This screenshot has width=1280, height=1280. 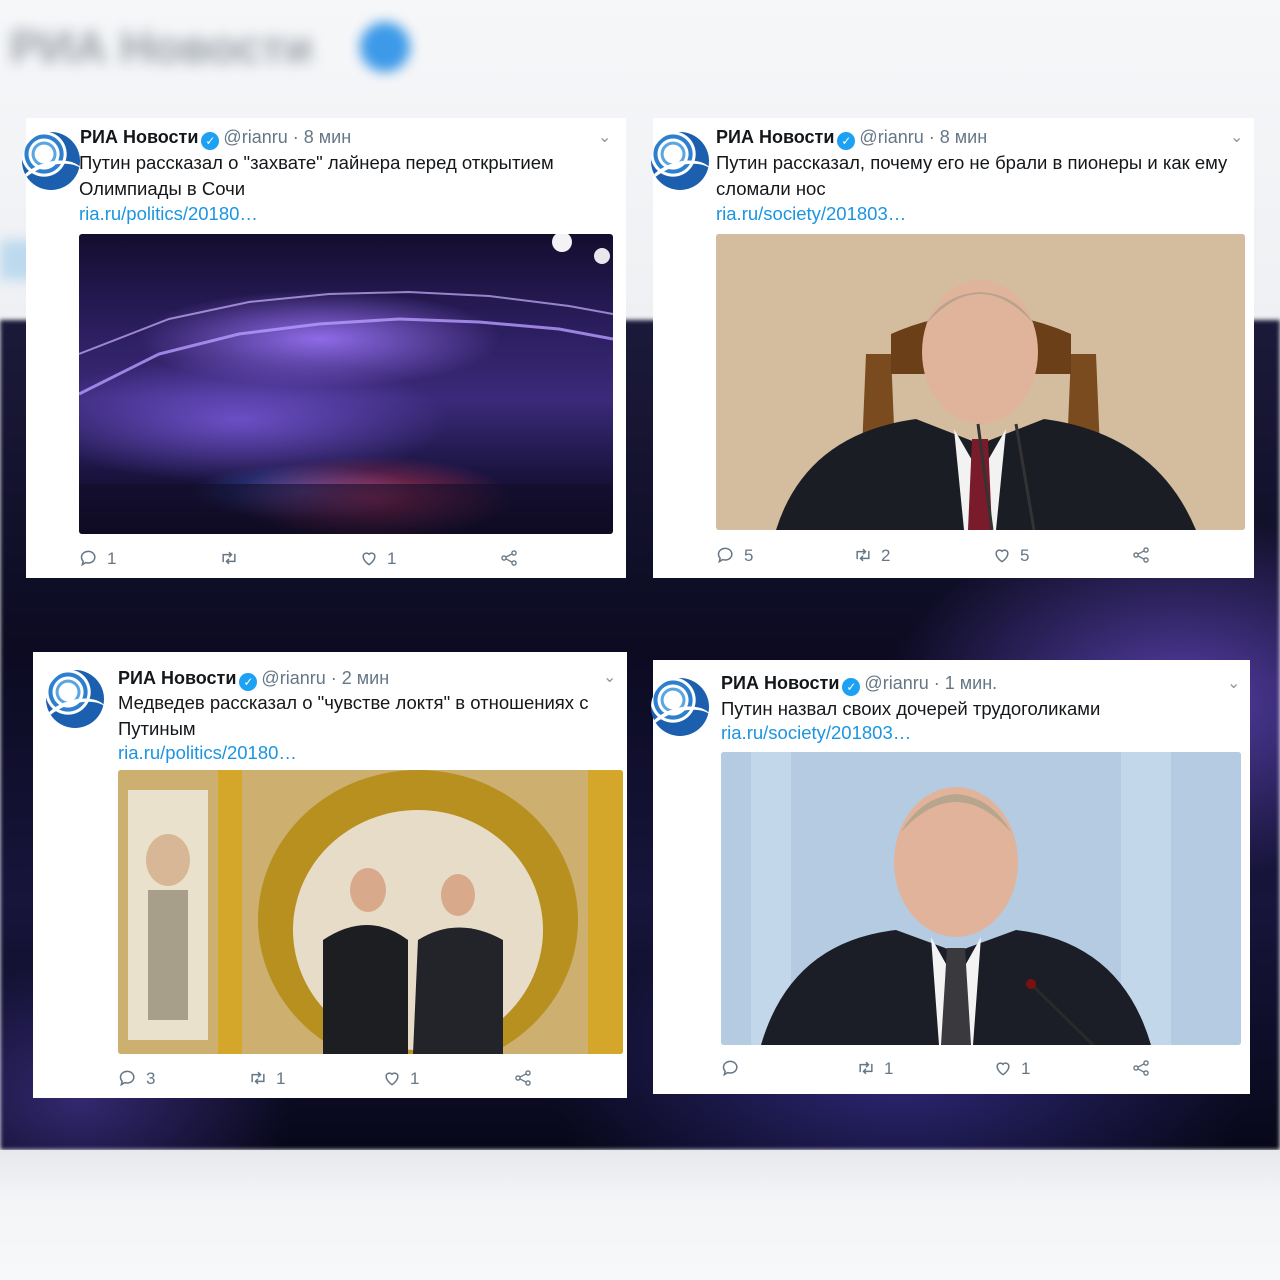 I want to click on timestamp: 2 мин, so click(x=365, y=678).